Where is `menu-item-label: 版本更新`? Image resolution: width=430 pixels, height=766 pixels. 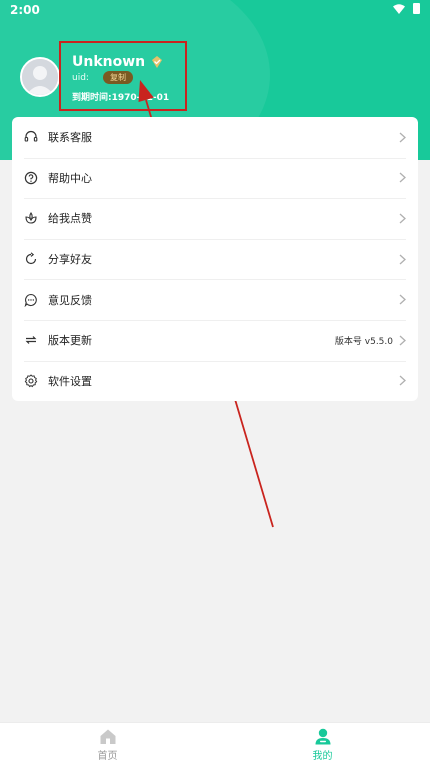 menu-item-label: 版本更新 is located at coordinates (70, 341).